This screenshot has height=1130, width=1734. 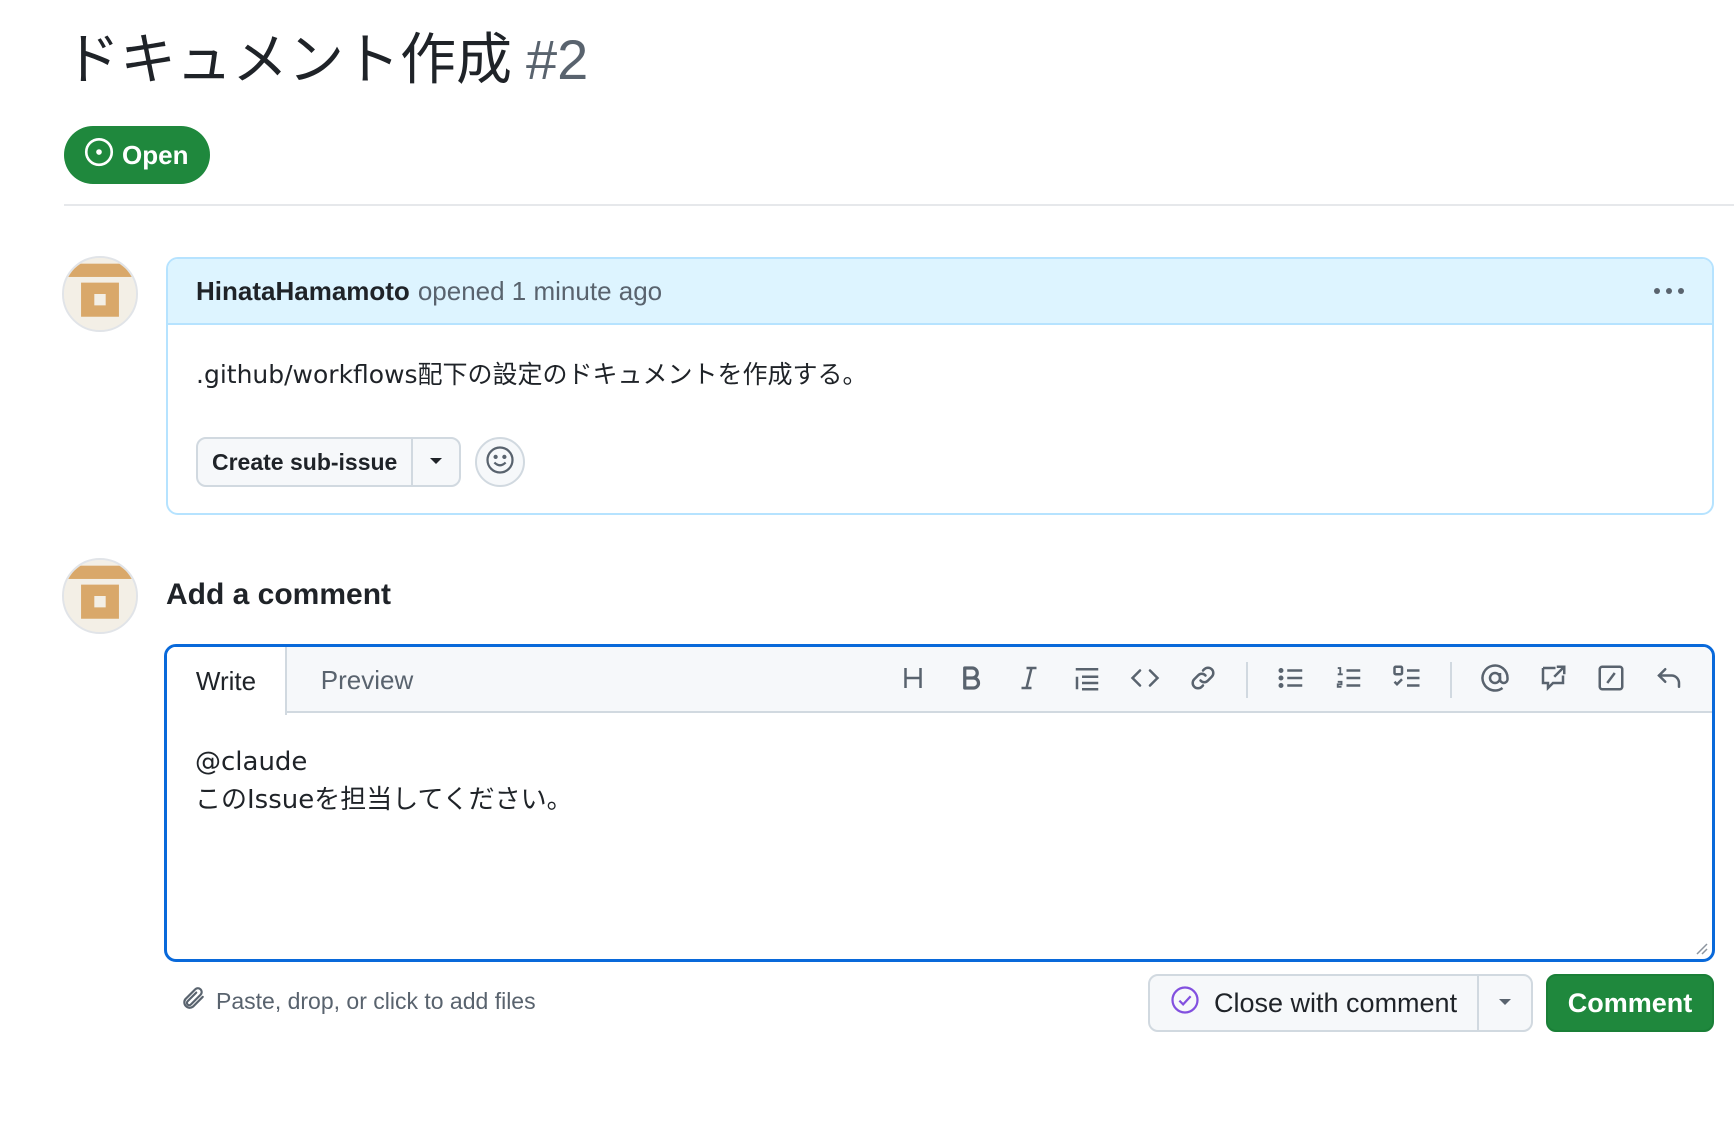 I want to click on create-sub-issue-dropdown, so click(x=435, y=462).